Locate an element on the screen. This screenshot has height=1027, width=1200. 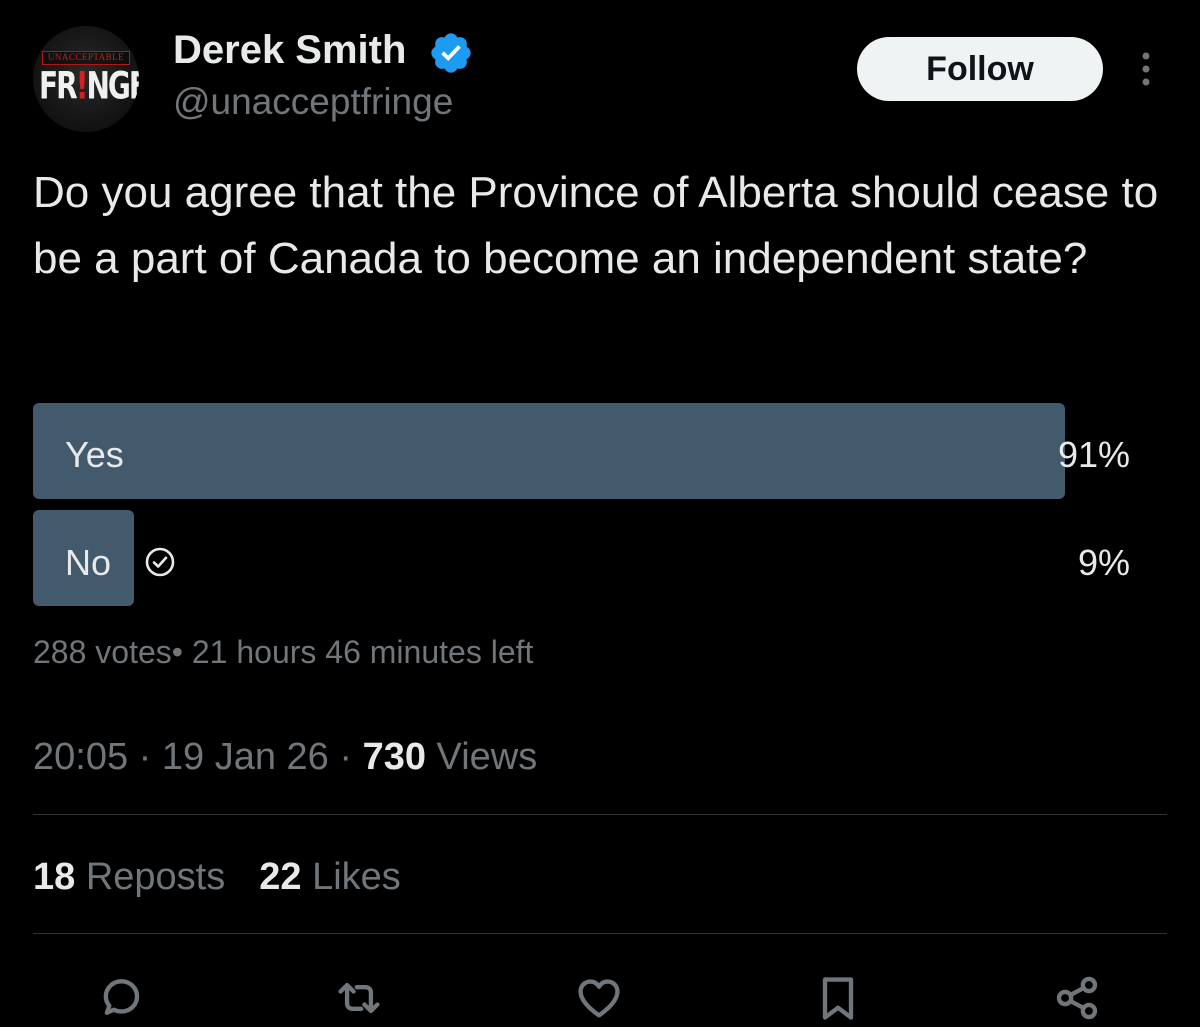
repost-icon is located at coordinates (359, 998).